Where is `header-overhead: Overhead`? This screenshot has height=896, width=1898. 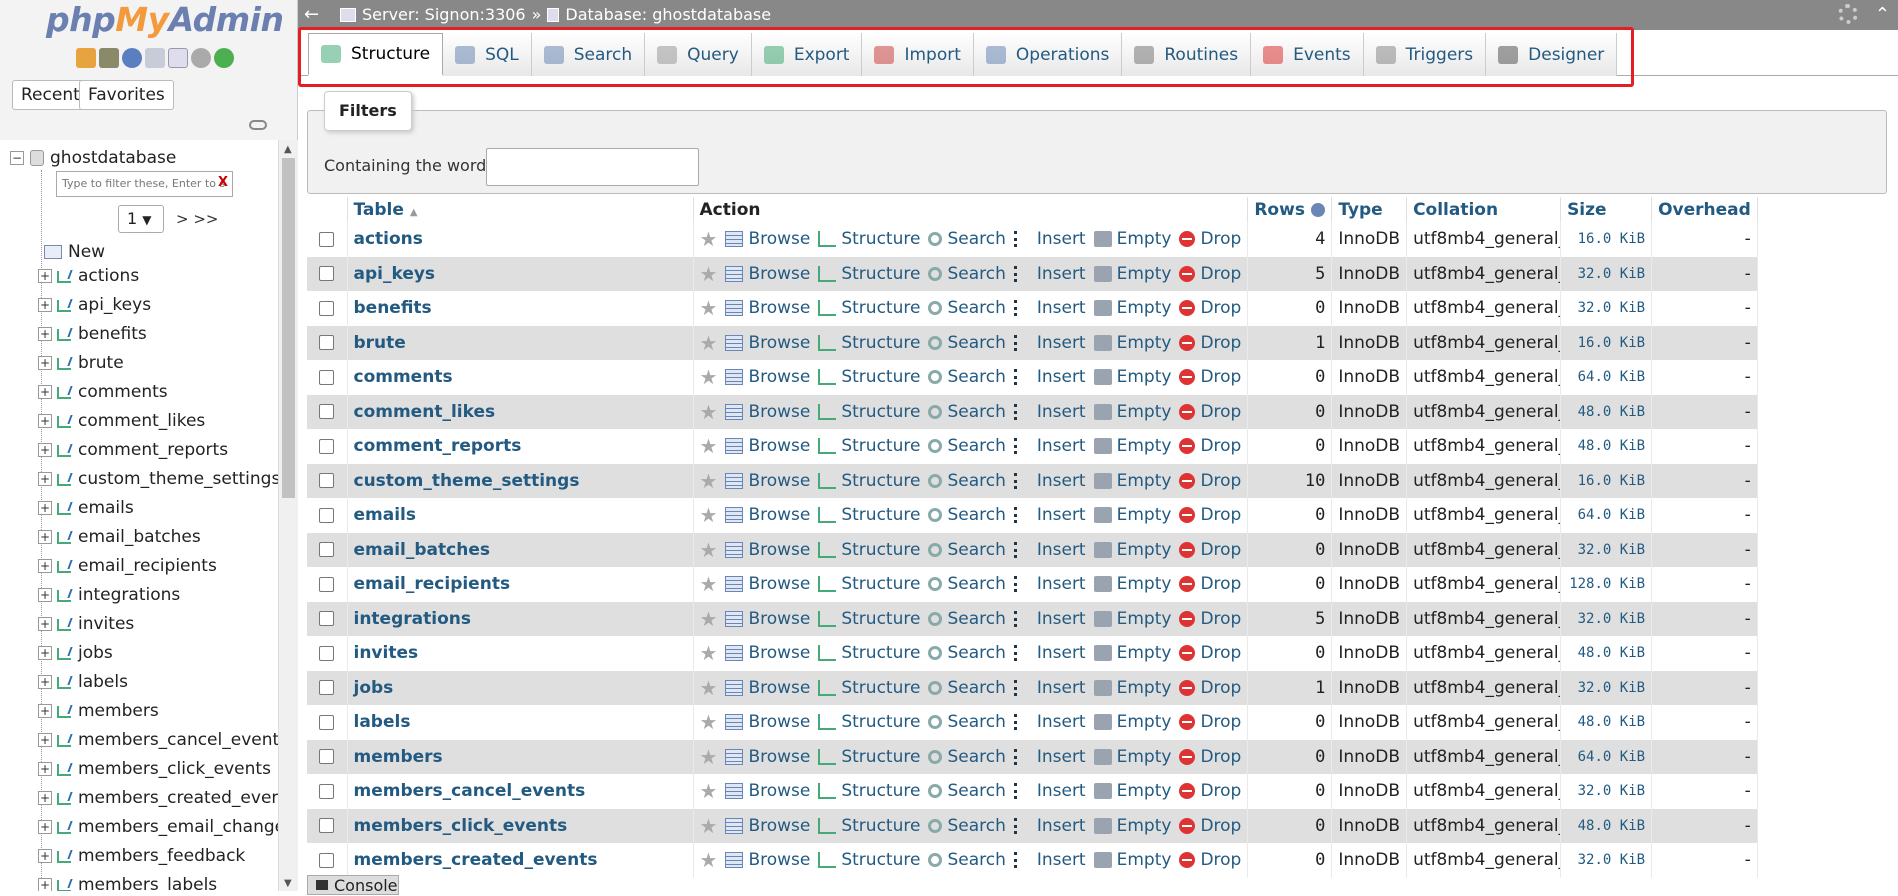
header-overhead: Overhead is located at coordinates (1704, 209).